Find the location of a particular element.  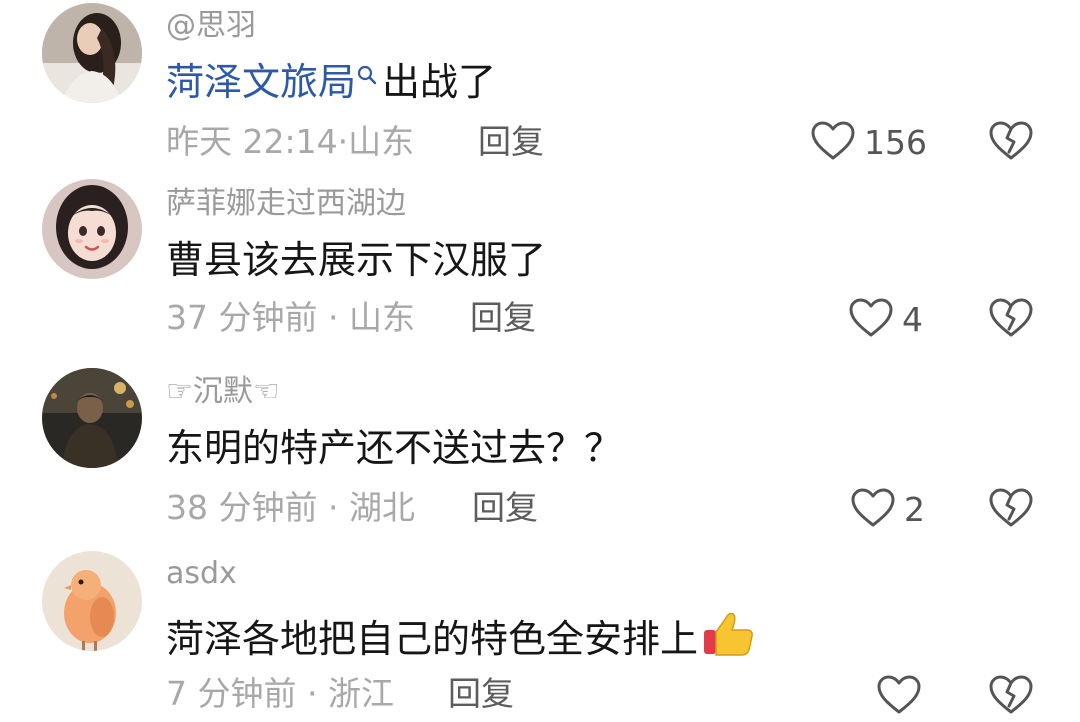

comment-body: 出战了 is located at coordinates (439, 82).